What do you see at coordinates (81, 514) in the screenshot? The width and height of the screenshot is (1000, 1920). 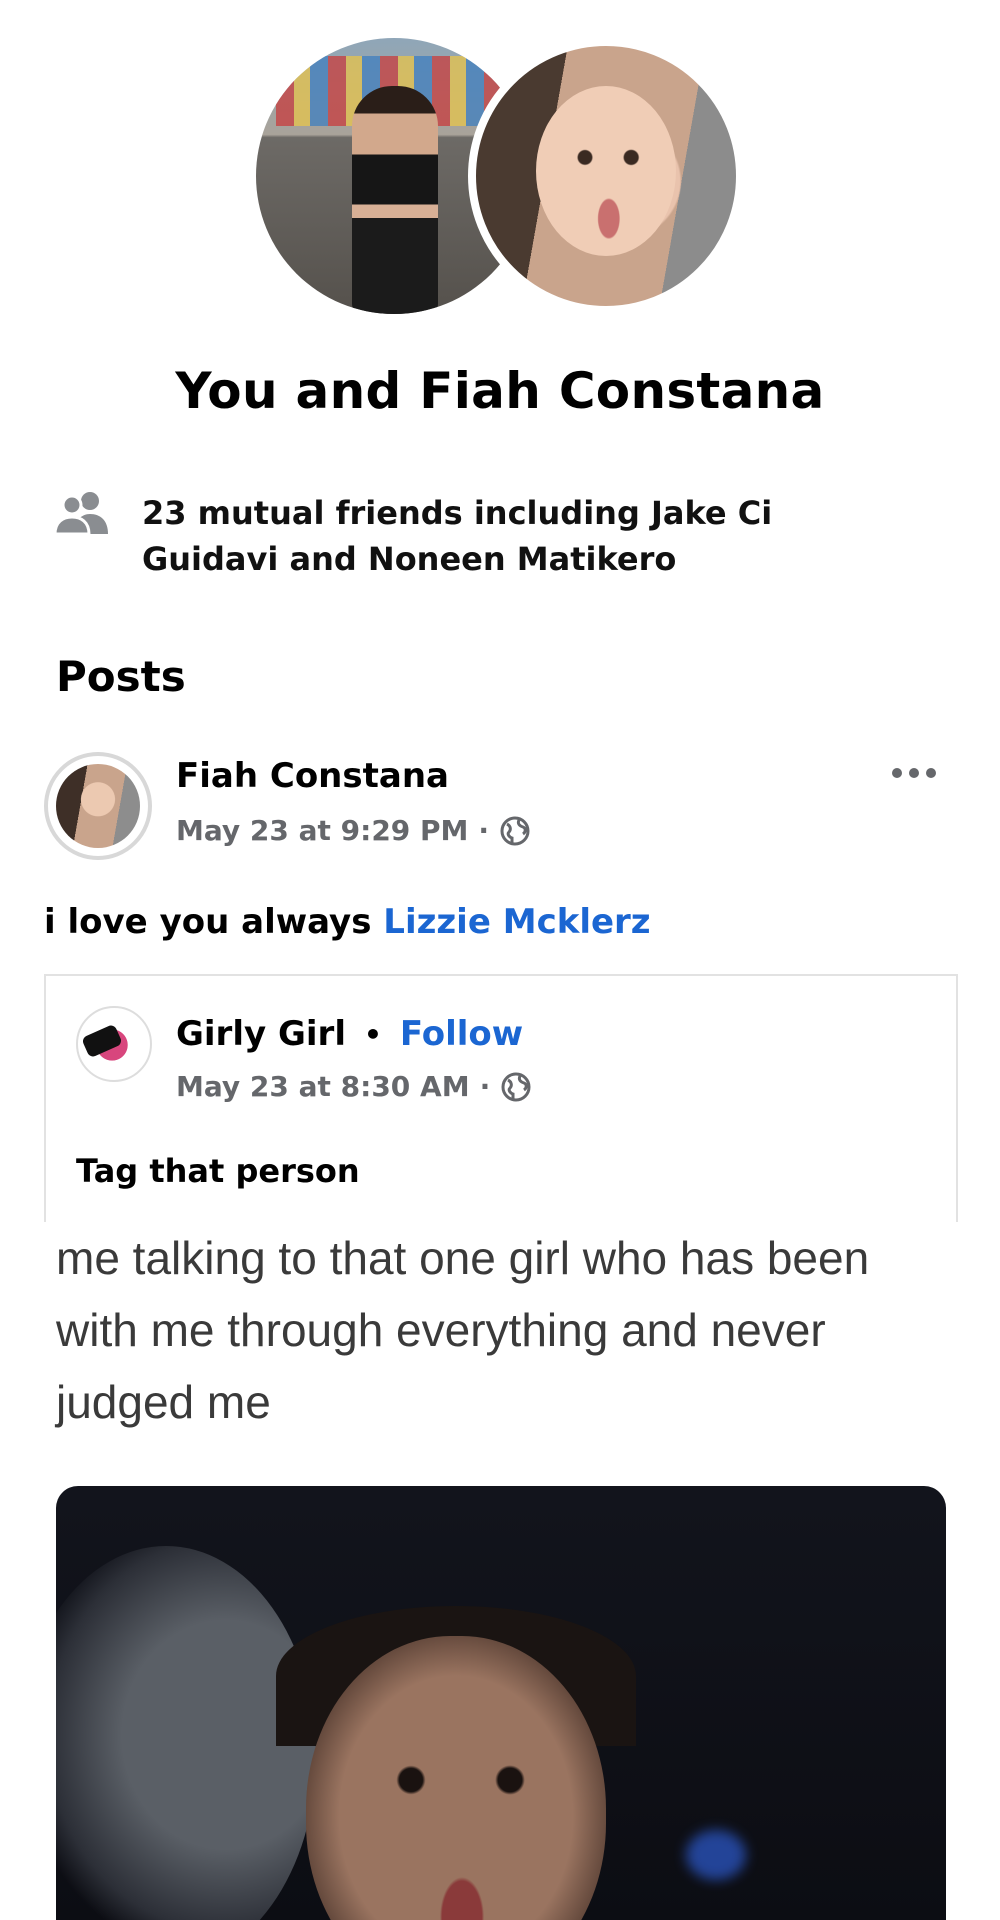 I see `people-icon` at bounding box center [81, 514].